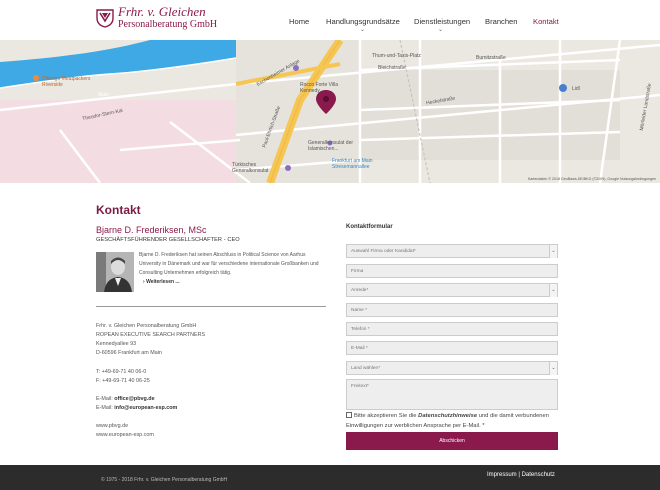  I want to click on name-placeholder: Name *, so click(359, 310).